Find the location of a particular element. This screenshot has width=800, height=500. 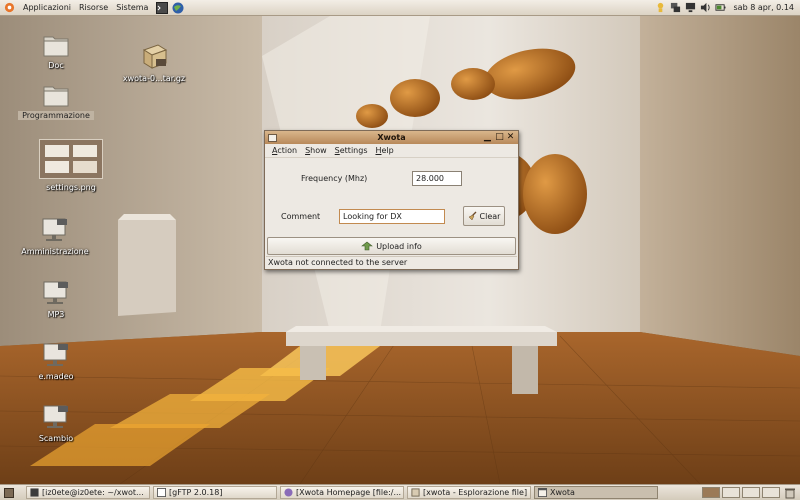

desktop-icon-label: MP3 is located at coordinates (56, 314).